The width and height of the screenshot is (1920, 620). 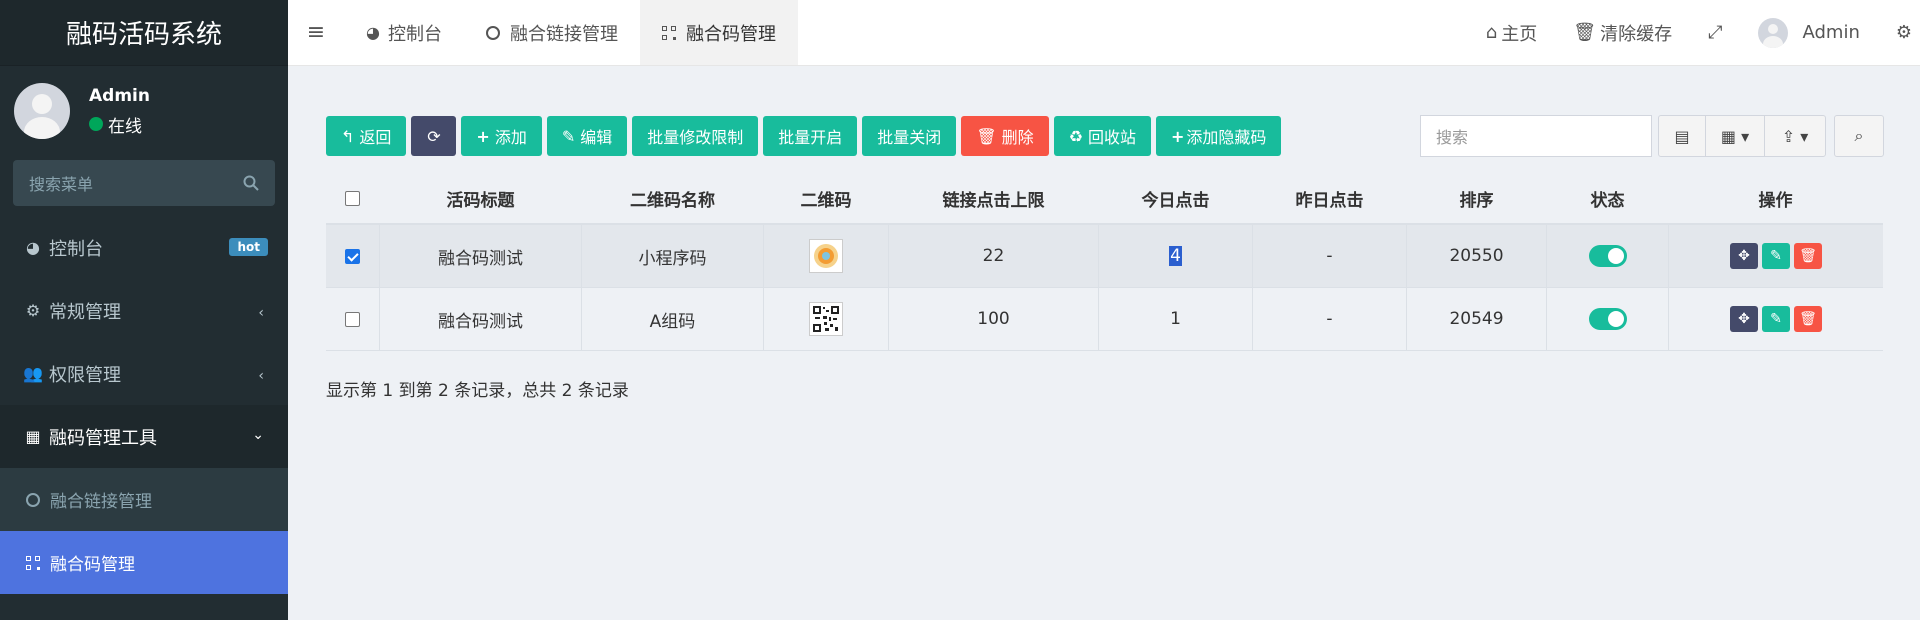 What do you see at coordinates (1075, 136) in the screenshot?
I see `recycle-icon: ♻` at bounding box center [1075, 136].